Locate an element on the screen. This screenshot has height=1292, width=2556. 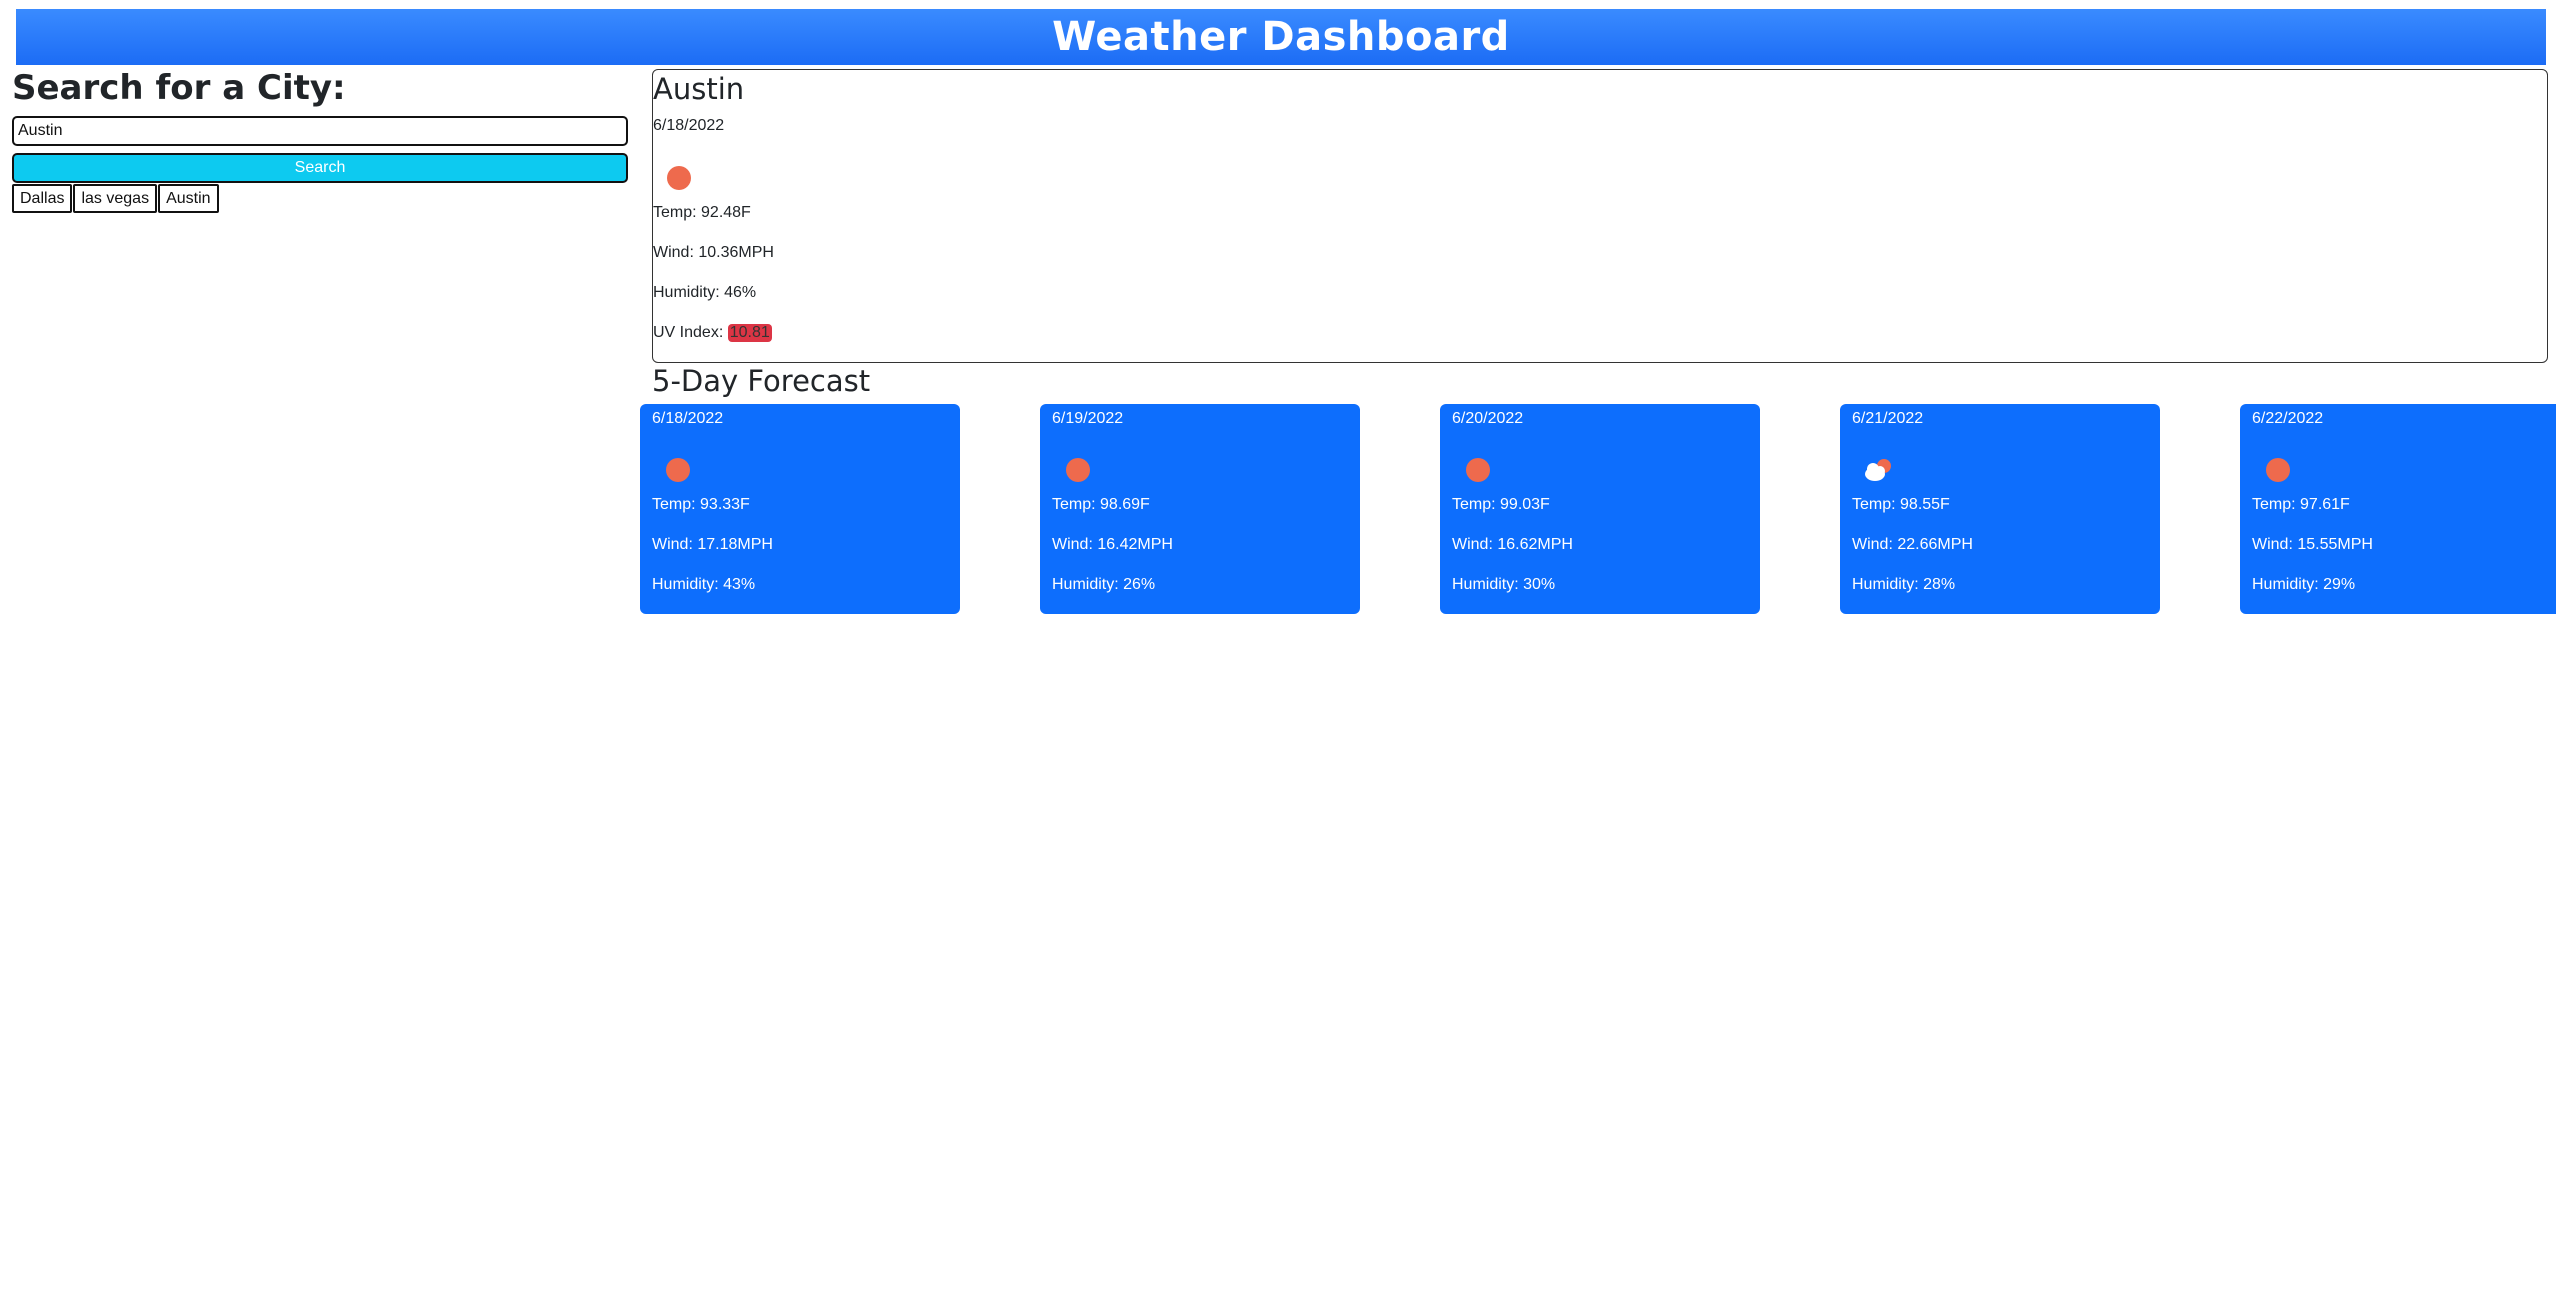
header-banner: Weather Dashboard is located at coordinates (1281, 37).